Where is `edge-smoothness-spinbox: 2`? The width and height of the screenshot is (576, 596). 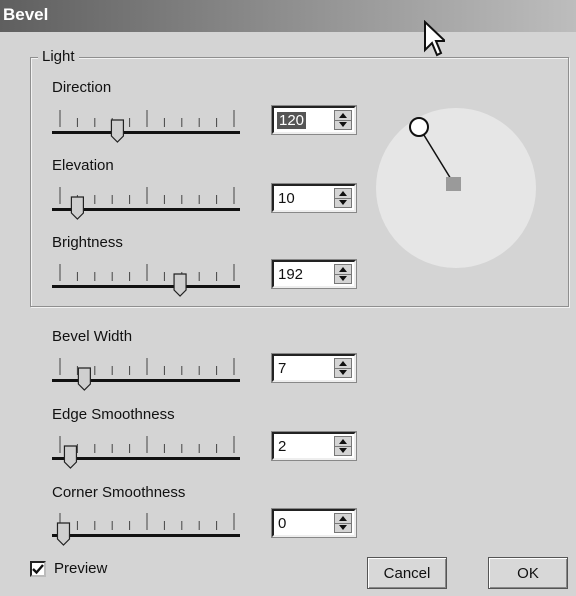
edge-smoothness-spinbox: 2 is located at coordinates (314, 446).